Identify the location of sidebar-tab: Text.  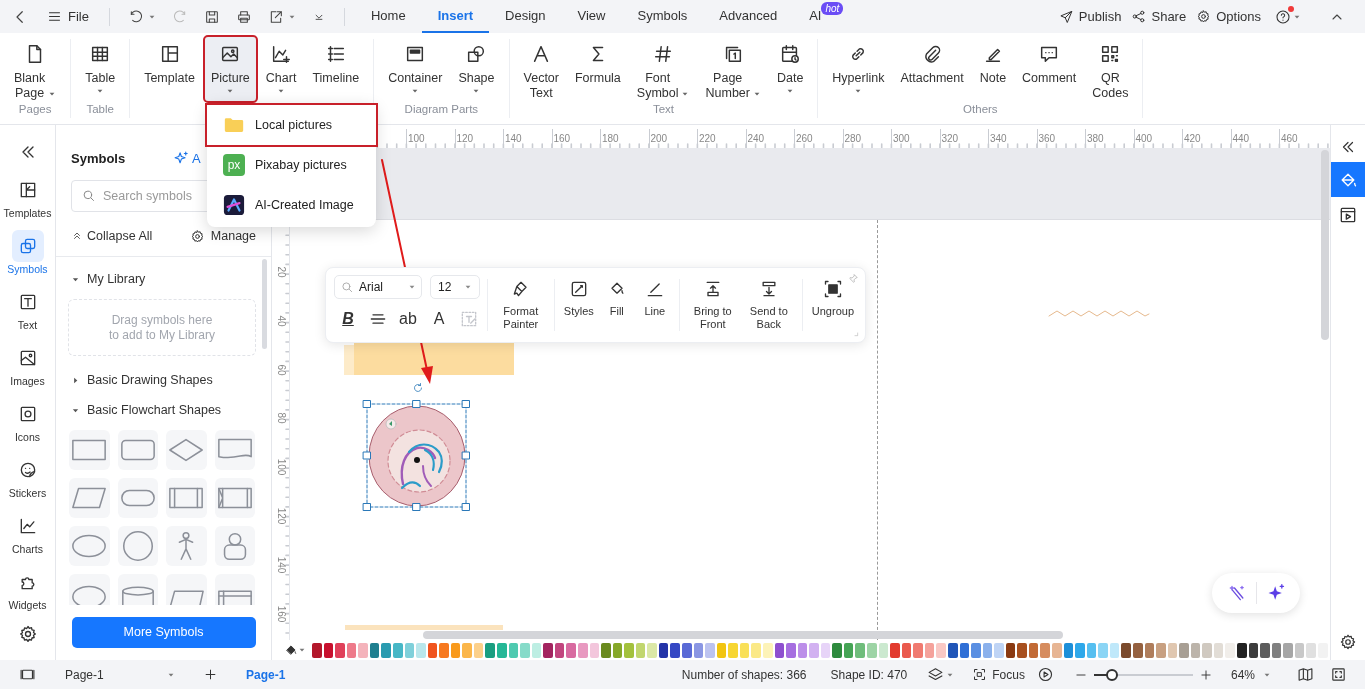
(27, 314).